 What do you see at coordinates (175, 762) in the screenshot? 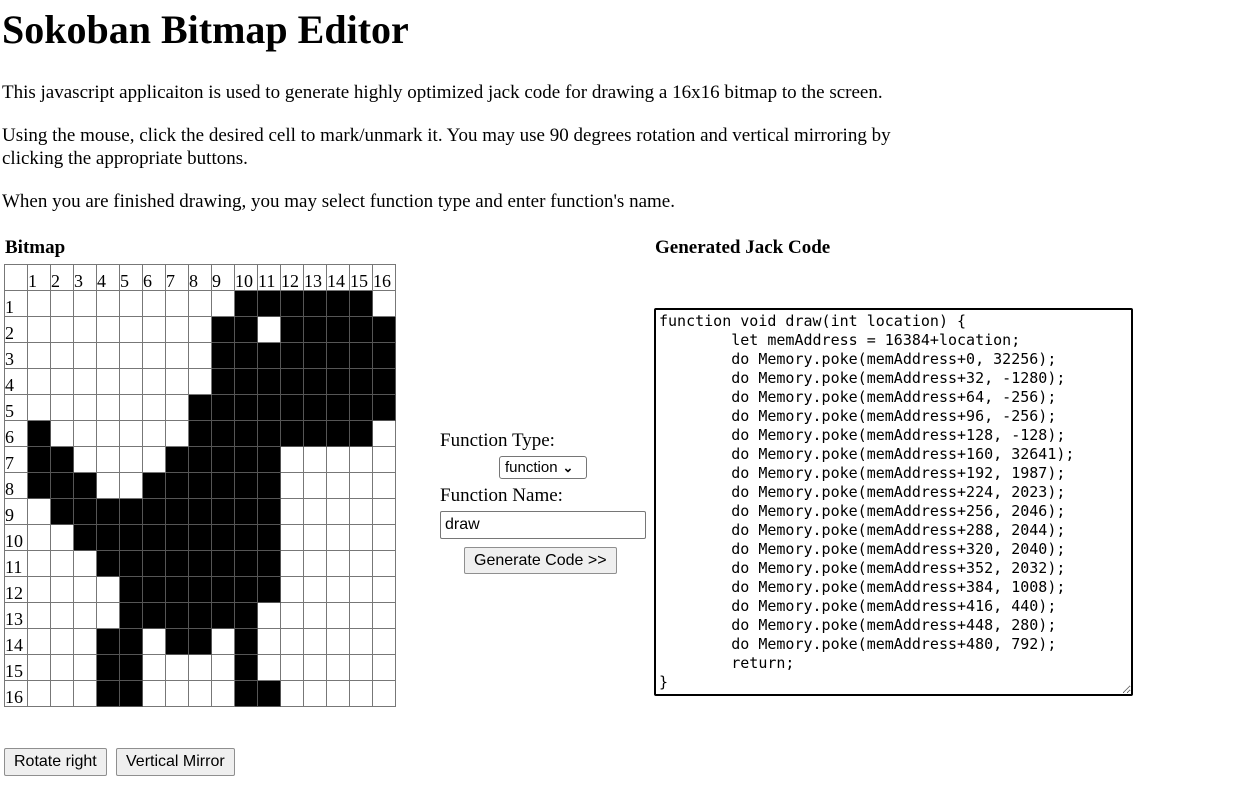
I see `vertical-mirror-button: Vertical Mirror` at bounding box center [175, 762].